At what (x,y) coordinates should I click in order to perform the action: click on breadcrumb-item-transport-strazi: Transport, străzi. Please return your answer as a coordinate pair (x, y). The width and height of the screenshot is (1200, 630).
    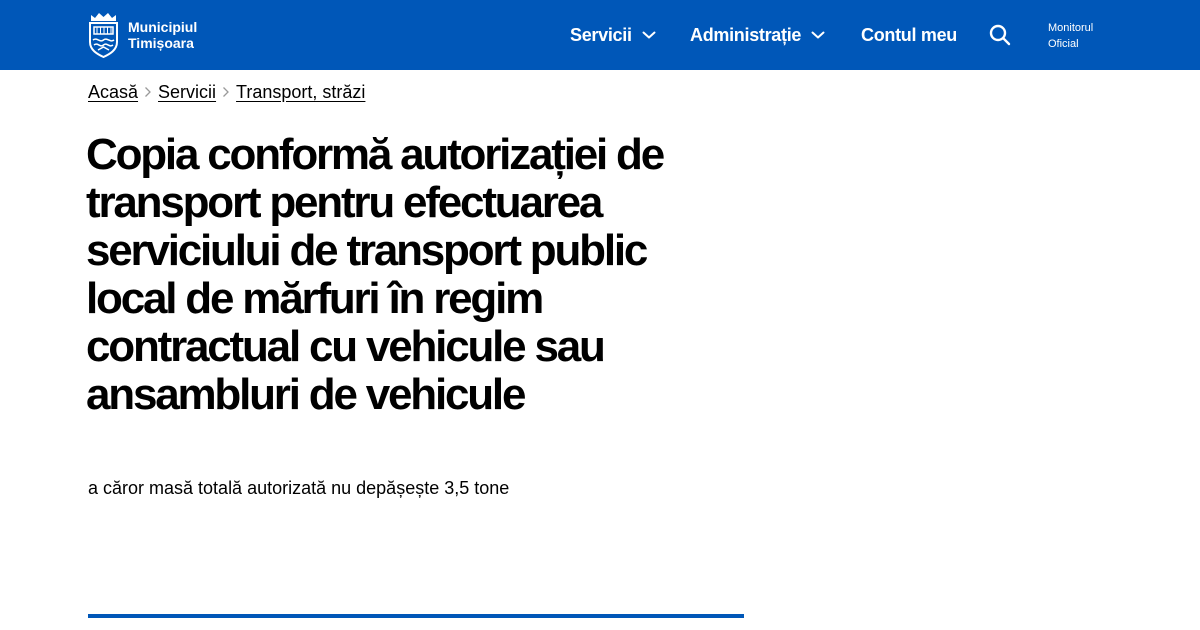
    Looking at the image, I should click on (300, 92).